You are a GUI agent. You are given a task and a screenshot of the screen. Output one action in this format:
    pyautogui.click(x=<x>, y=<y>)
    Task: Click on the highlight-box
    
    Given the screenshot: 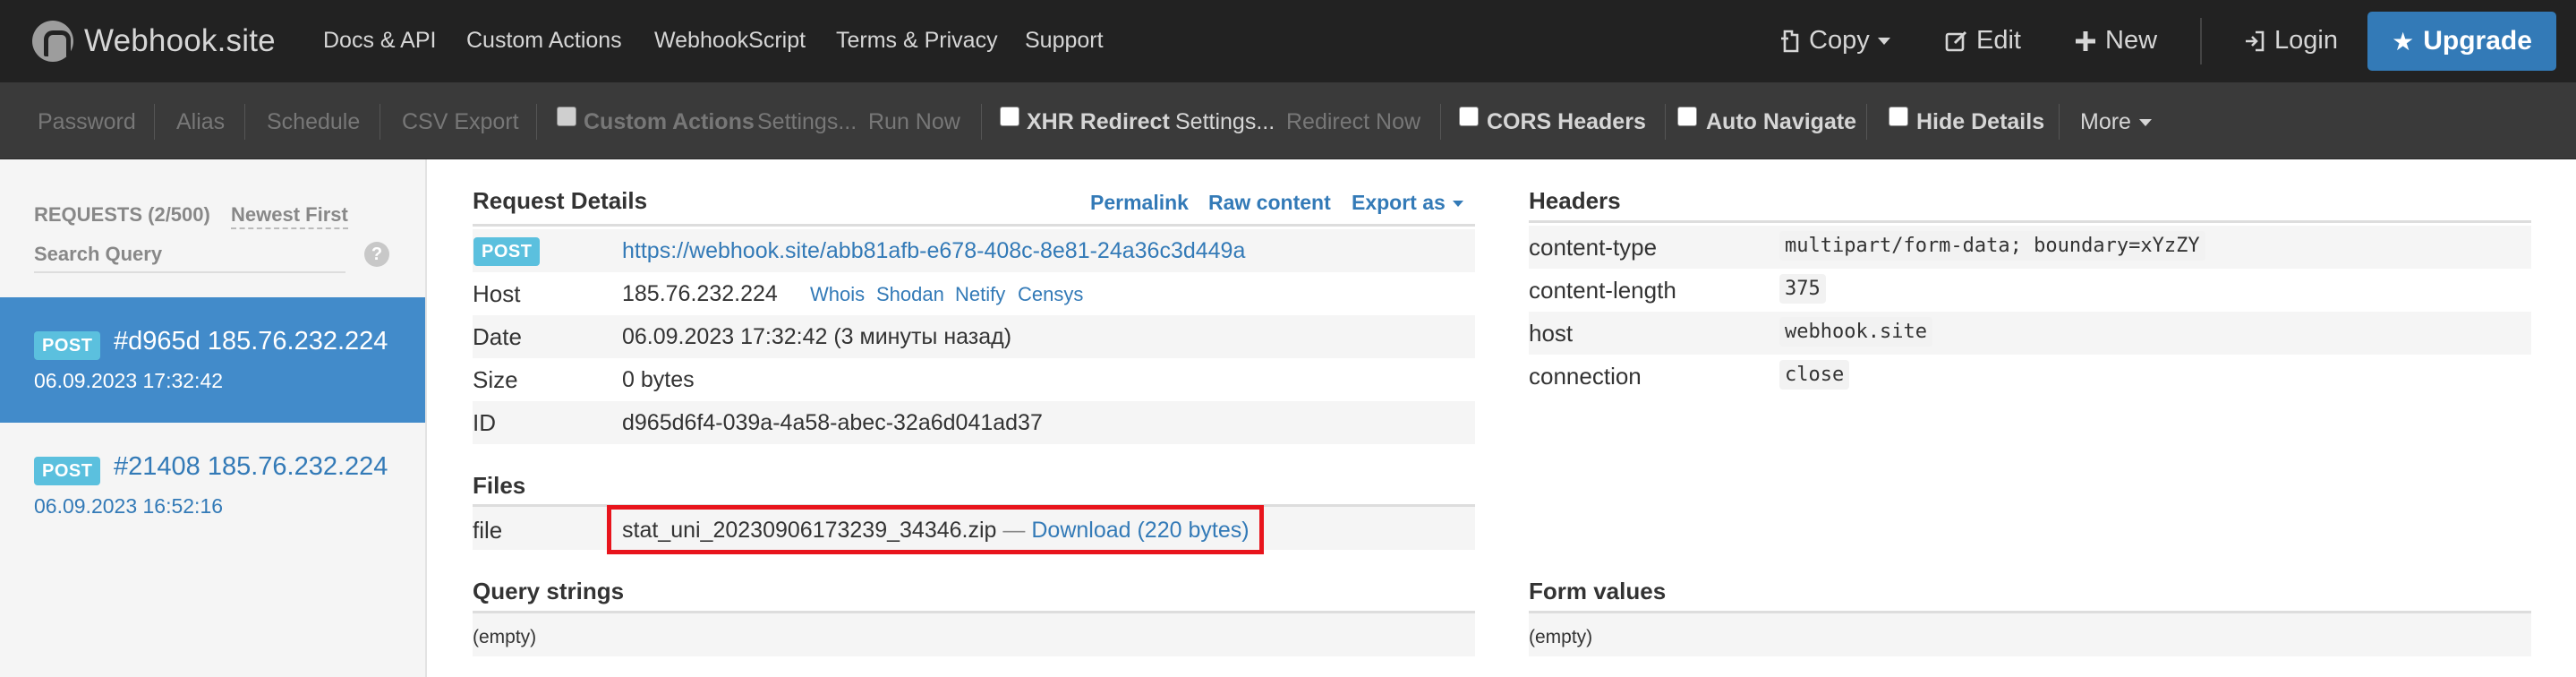 What is the action you would take?
    pyautogui.click(x=935, y=529)
    